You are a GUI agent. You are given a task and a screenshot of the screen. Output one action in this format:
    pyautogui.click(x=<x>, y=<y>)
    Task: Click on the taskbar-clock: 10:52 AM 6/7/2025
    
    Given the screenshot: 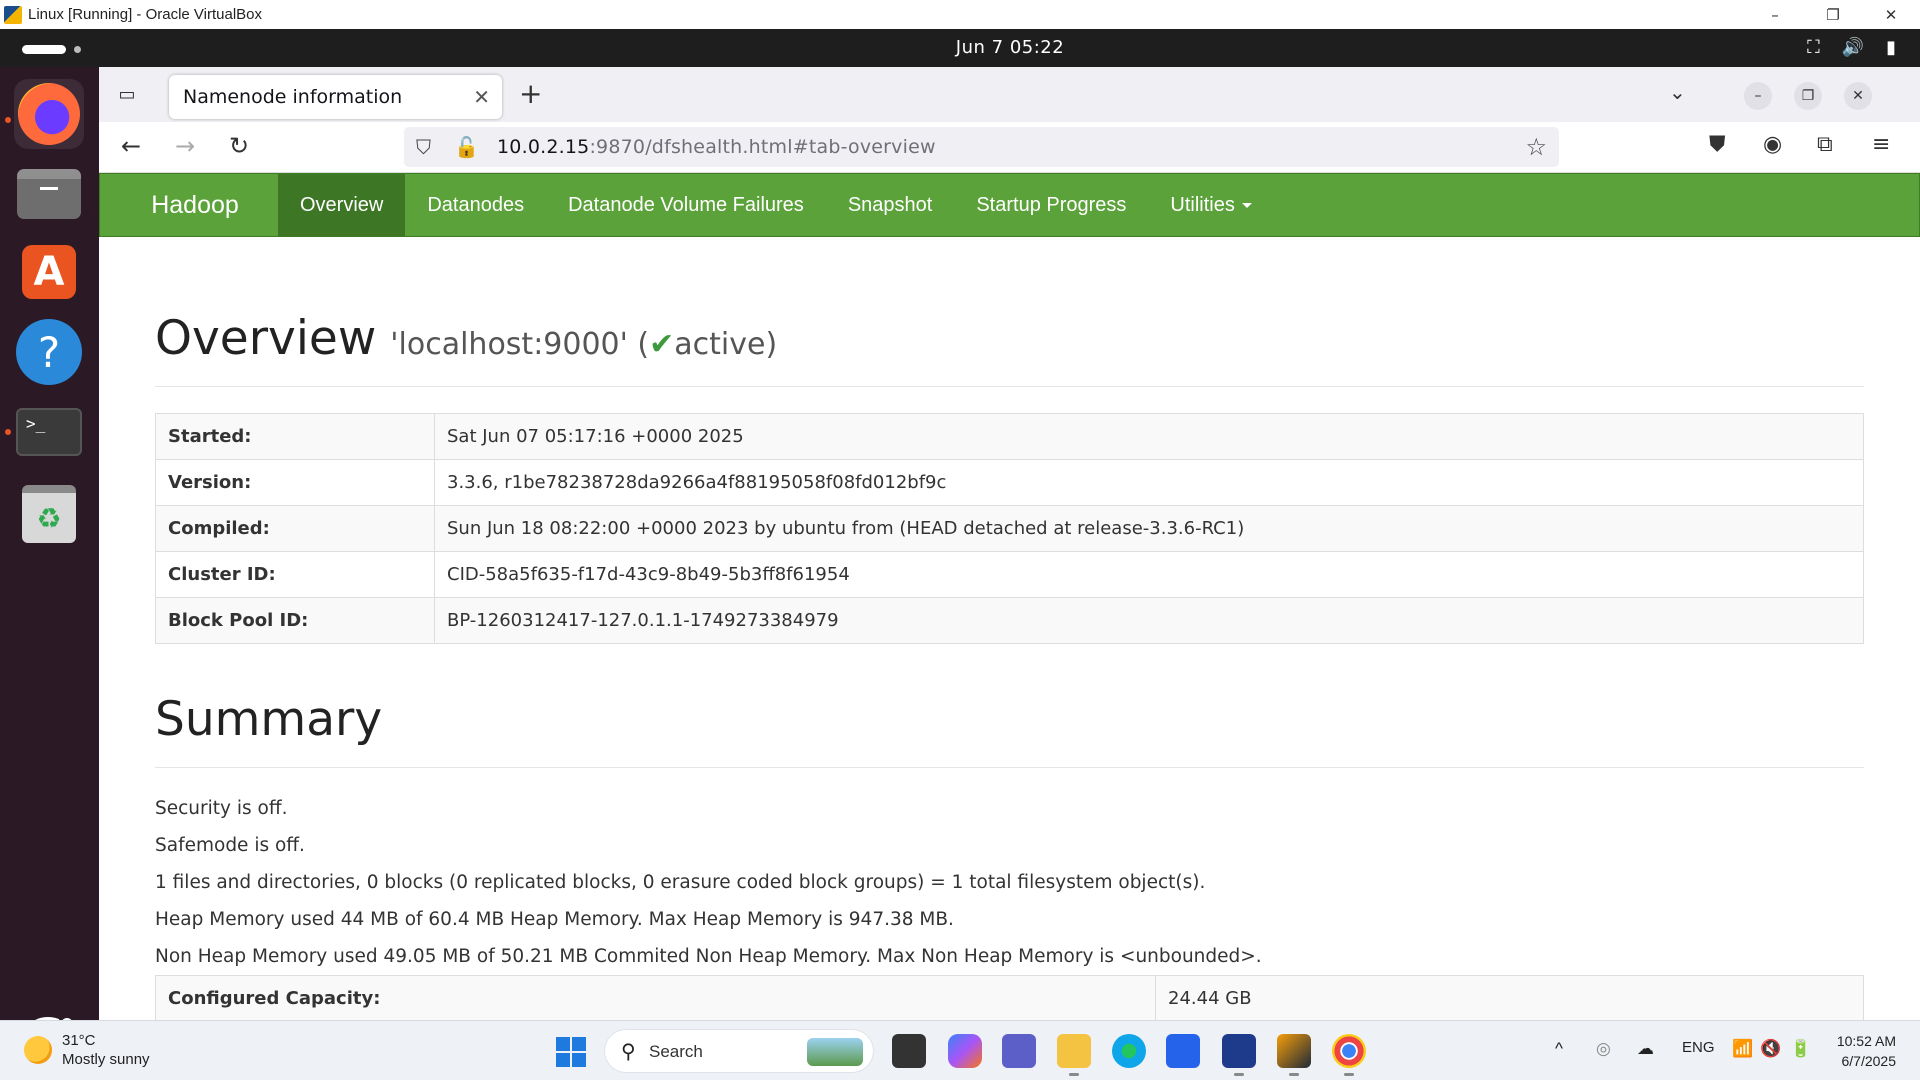 What is the action you would take?
    pyautogui.click(x=1866, y=1051)
    